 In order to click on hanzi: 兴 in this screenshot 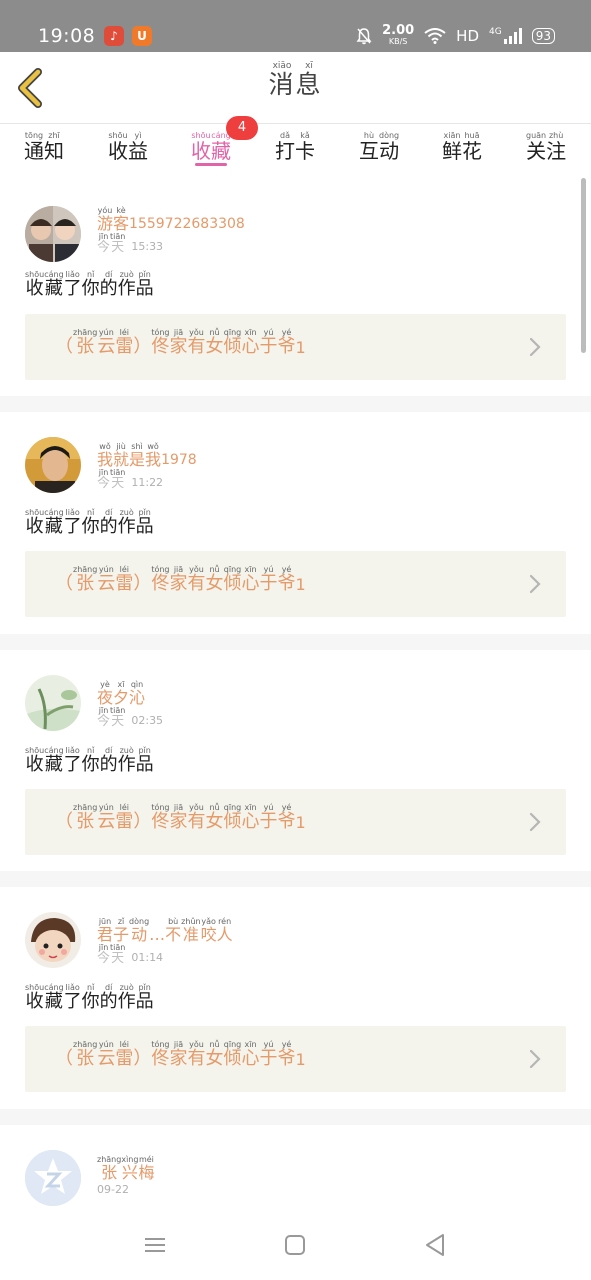, I will do `click(129, 1172)`.